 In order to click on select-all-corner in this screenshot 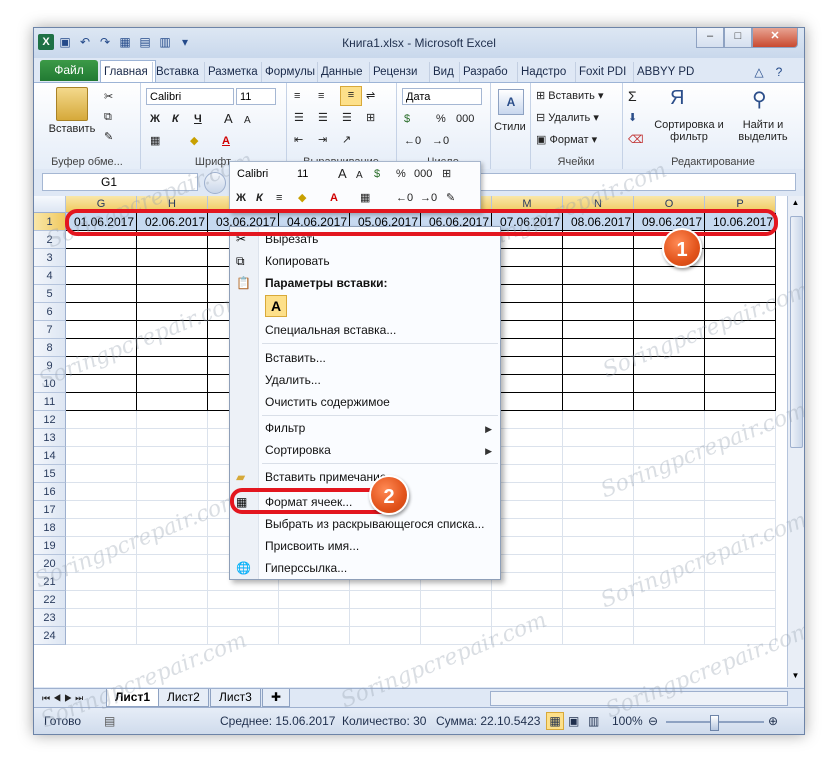, I will do `click(50, 204)`.